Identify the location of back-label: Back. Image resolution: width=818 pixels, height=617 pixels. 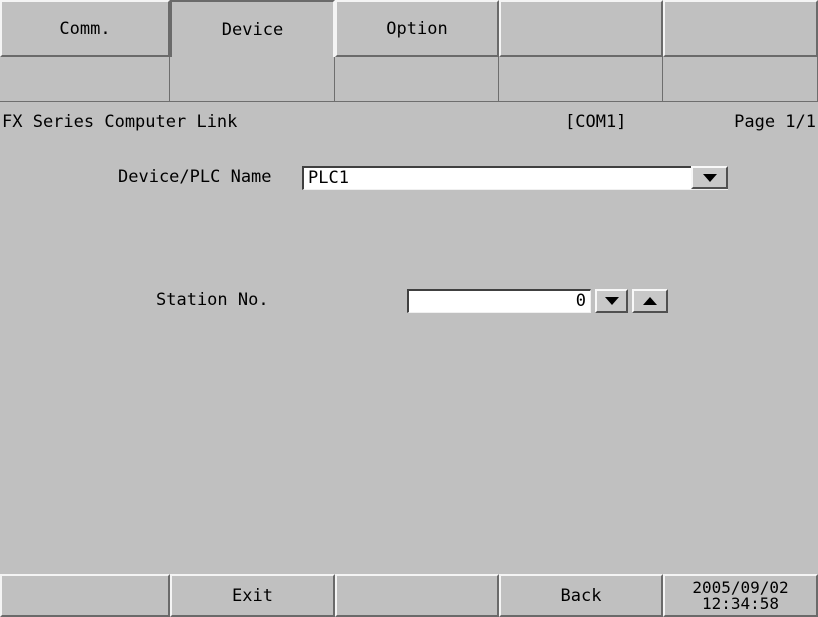
(581, 595).